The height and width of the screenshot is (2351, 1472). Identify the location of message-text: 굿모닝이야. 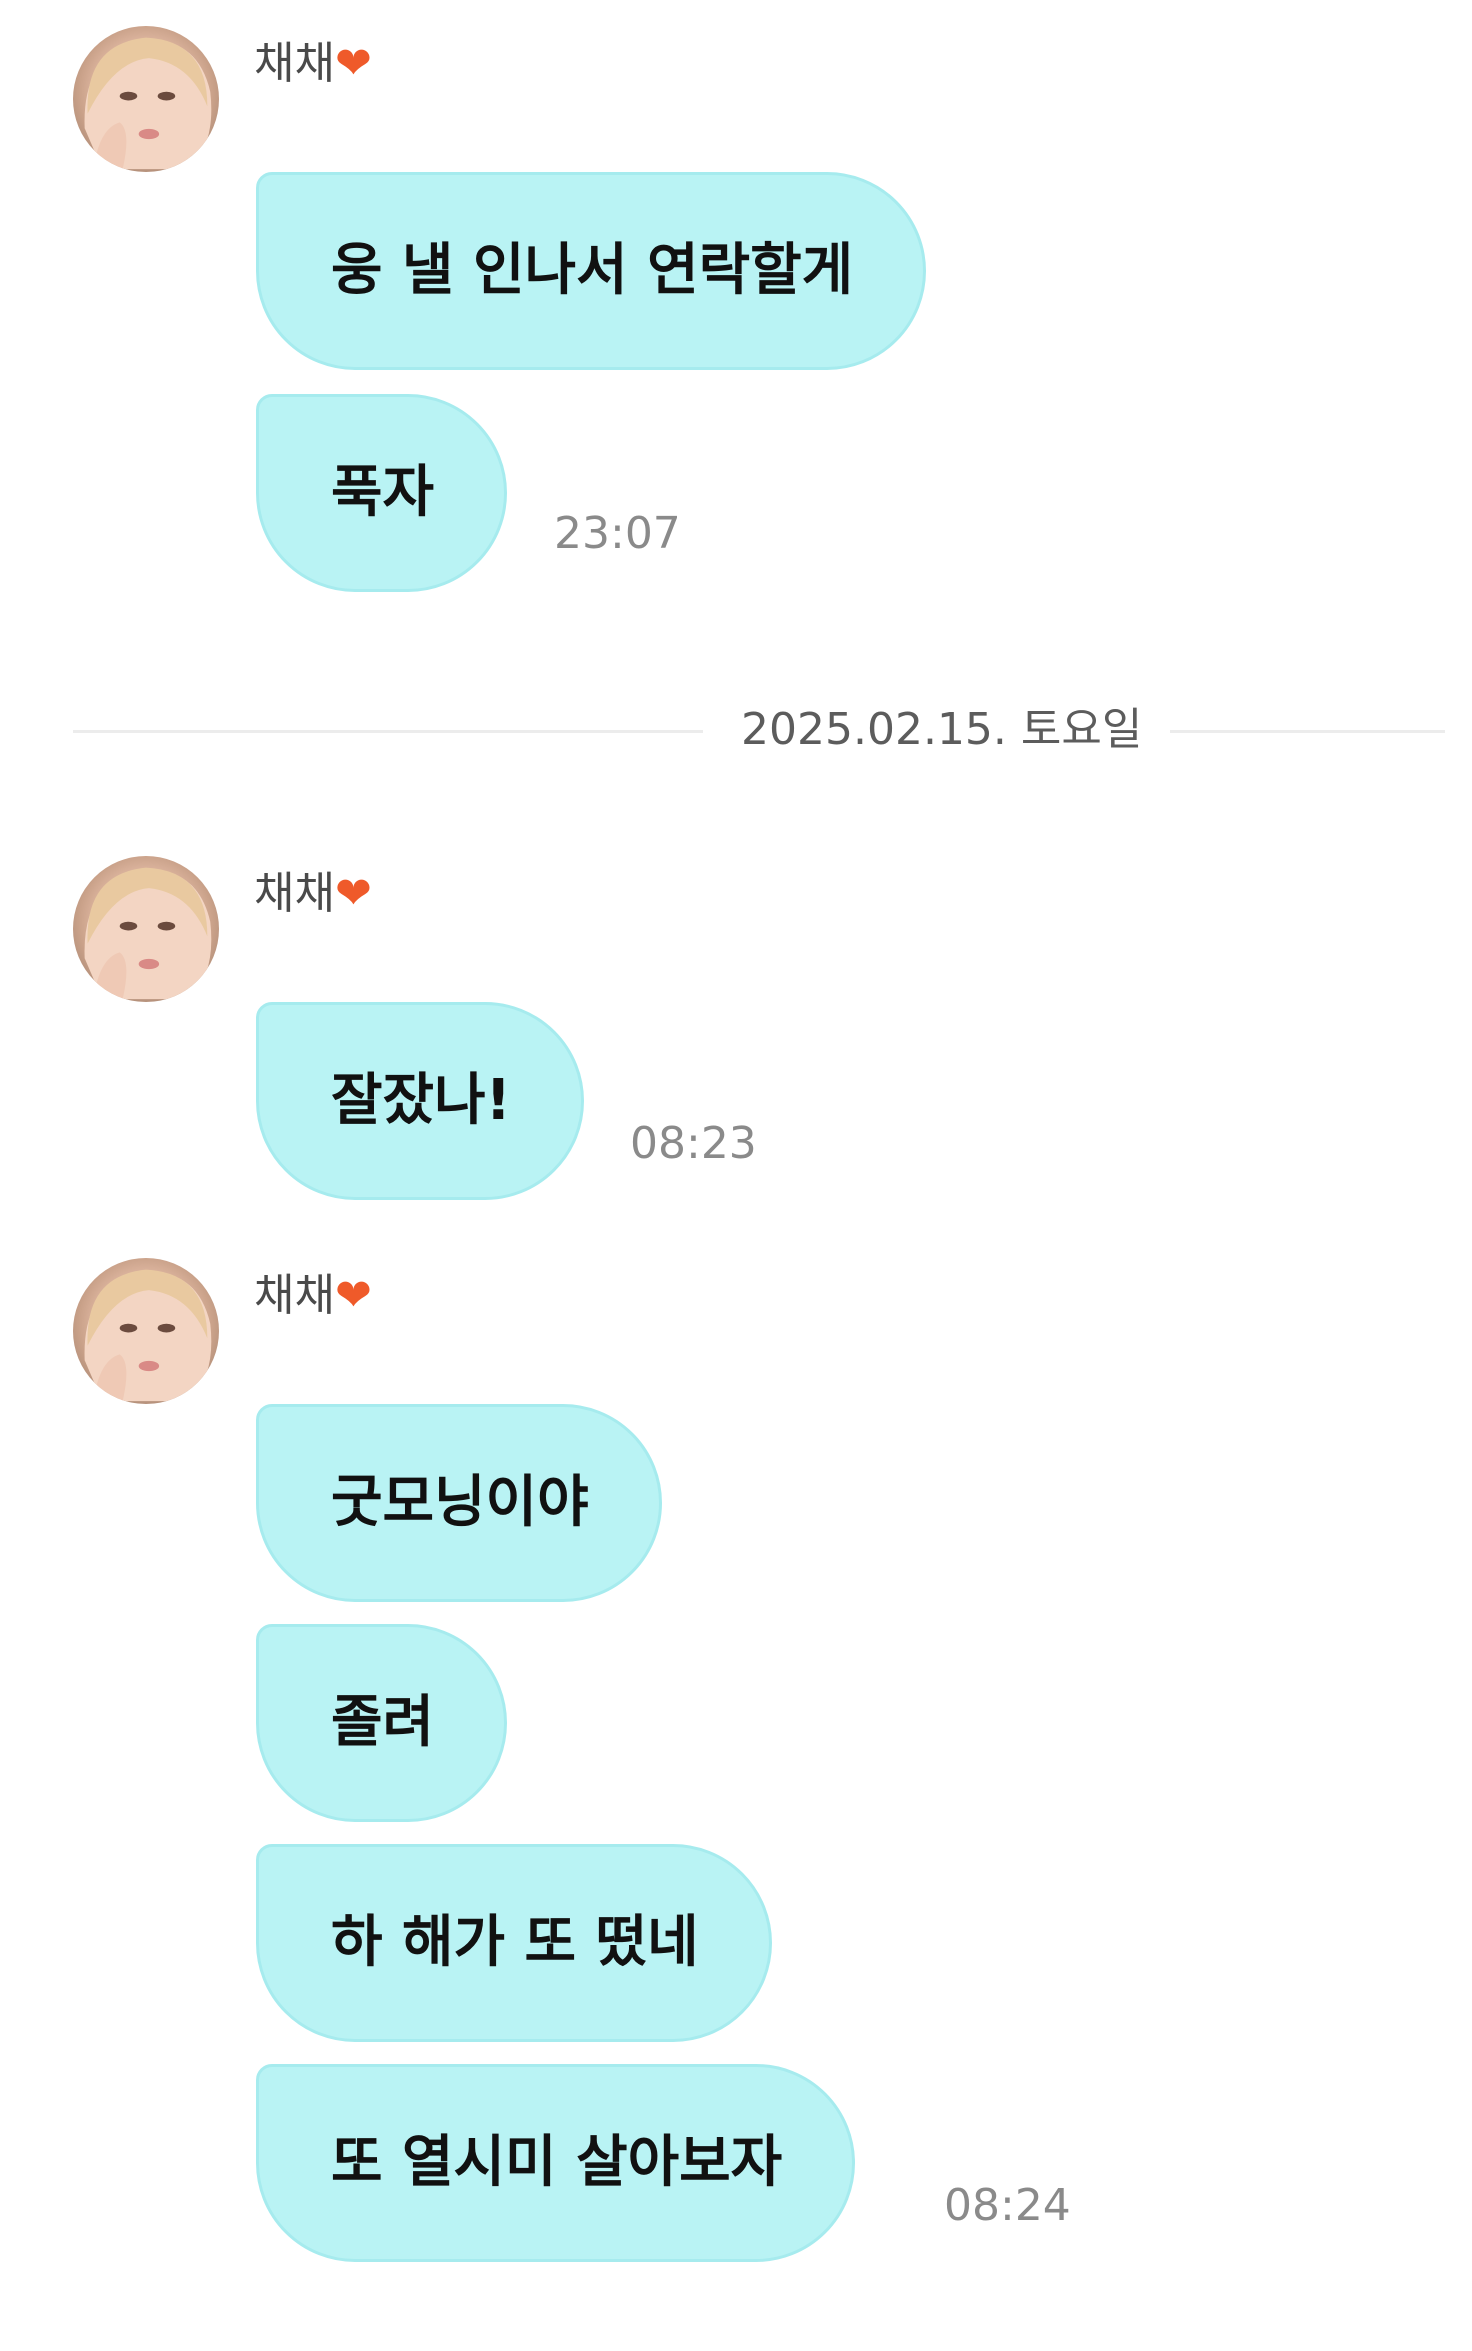
(460, 1502).